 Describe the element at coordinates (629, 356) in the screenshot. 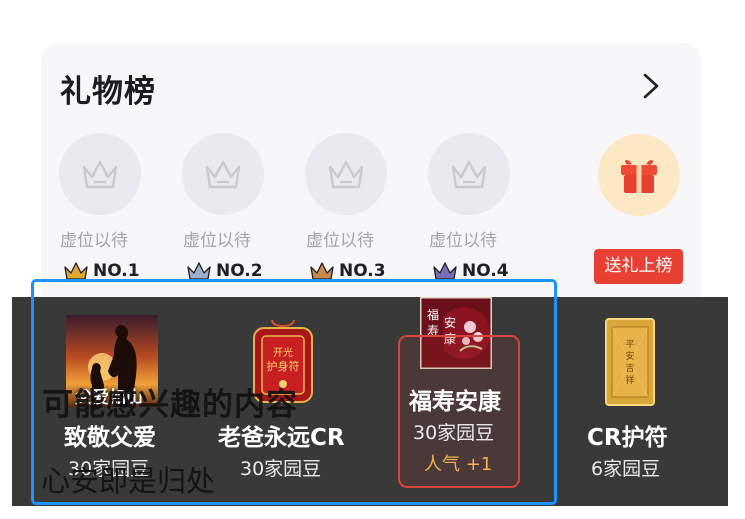

I see `svg-text: 安` at that location.